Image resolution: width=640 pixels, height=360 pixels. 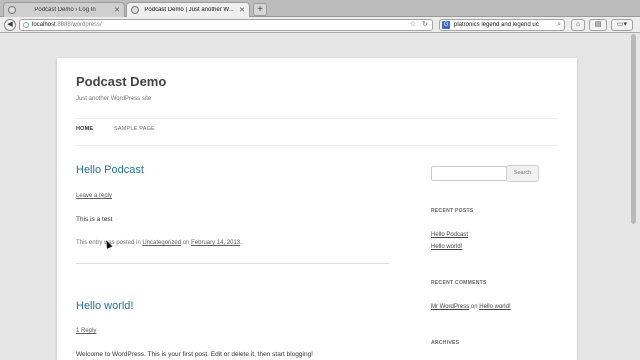 What do you see at coordinates (10, 25) in the screenshot?
I see `back-icon: ◀` at bounding box center [10, 25].